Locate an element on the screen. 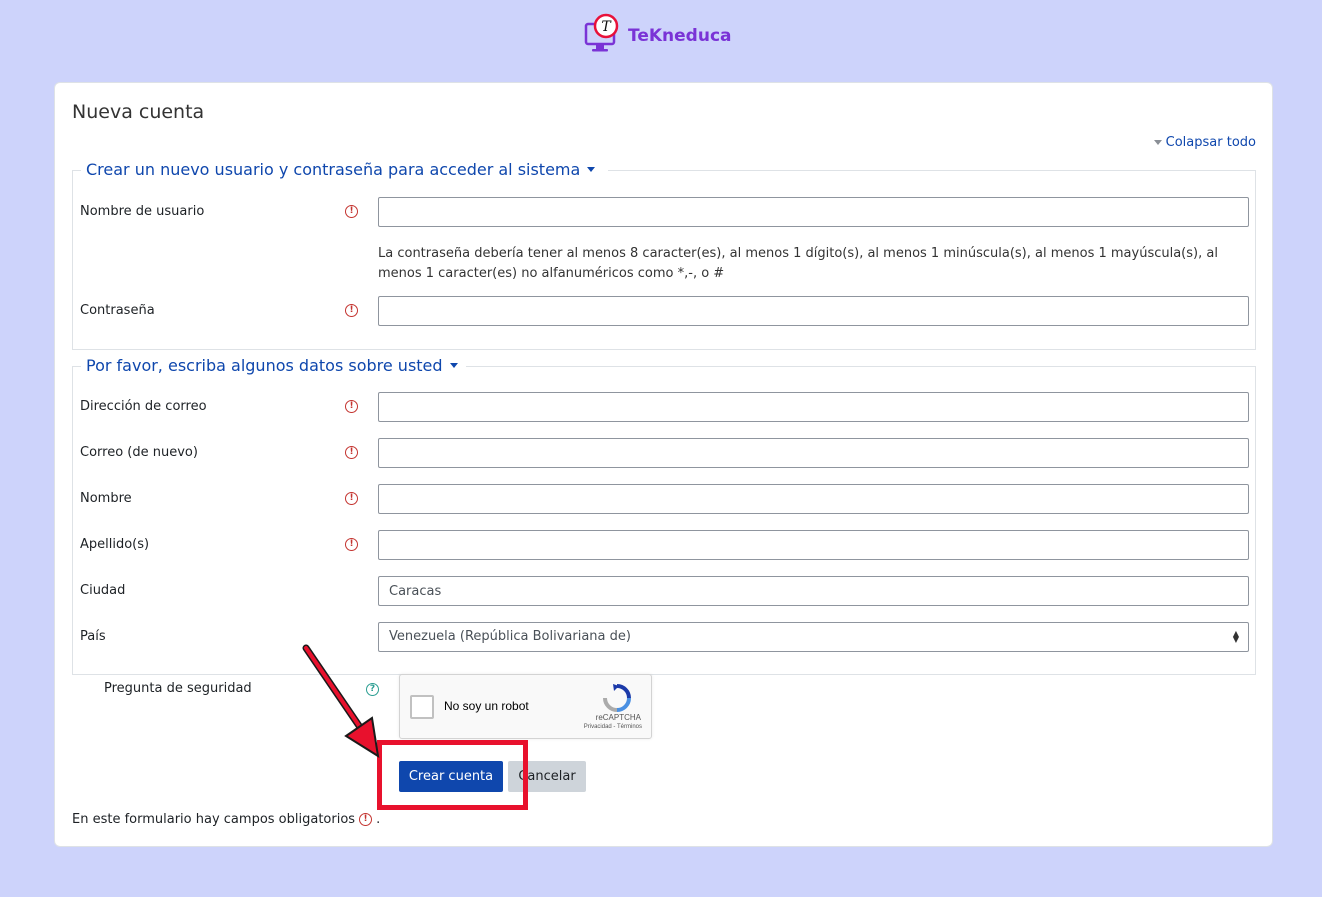 This screenshot has width=1322, height=897. password-label: Contraseña is located at coordinates (117, 310).